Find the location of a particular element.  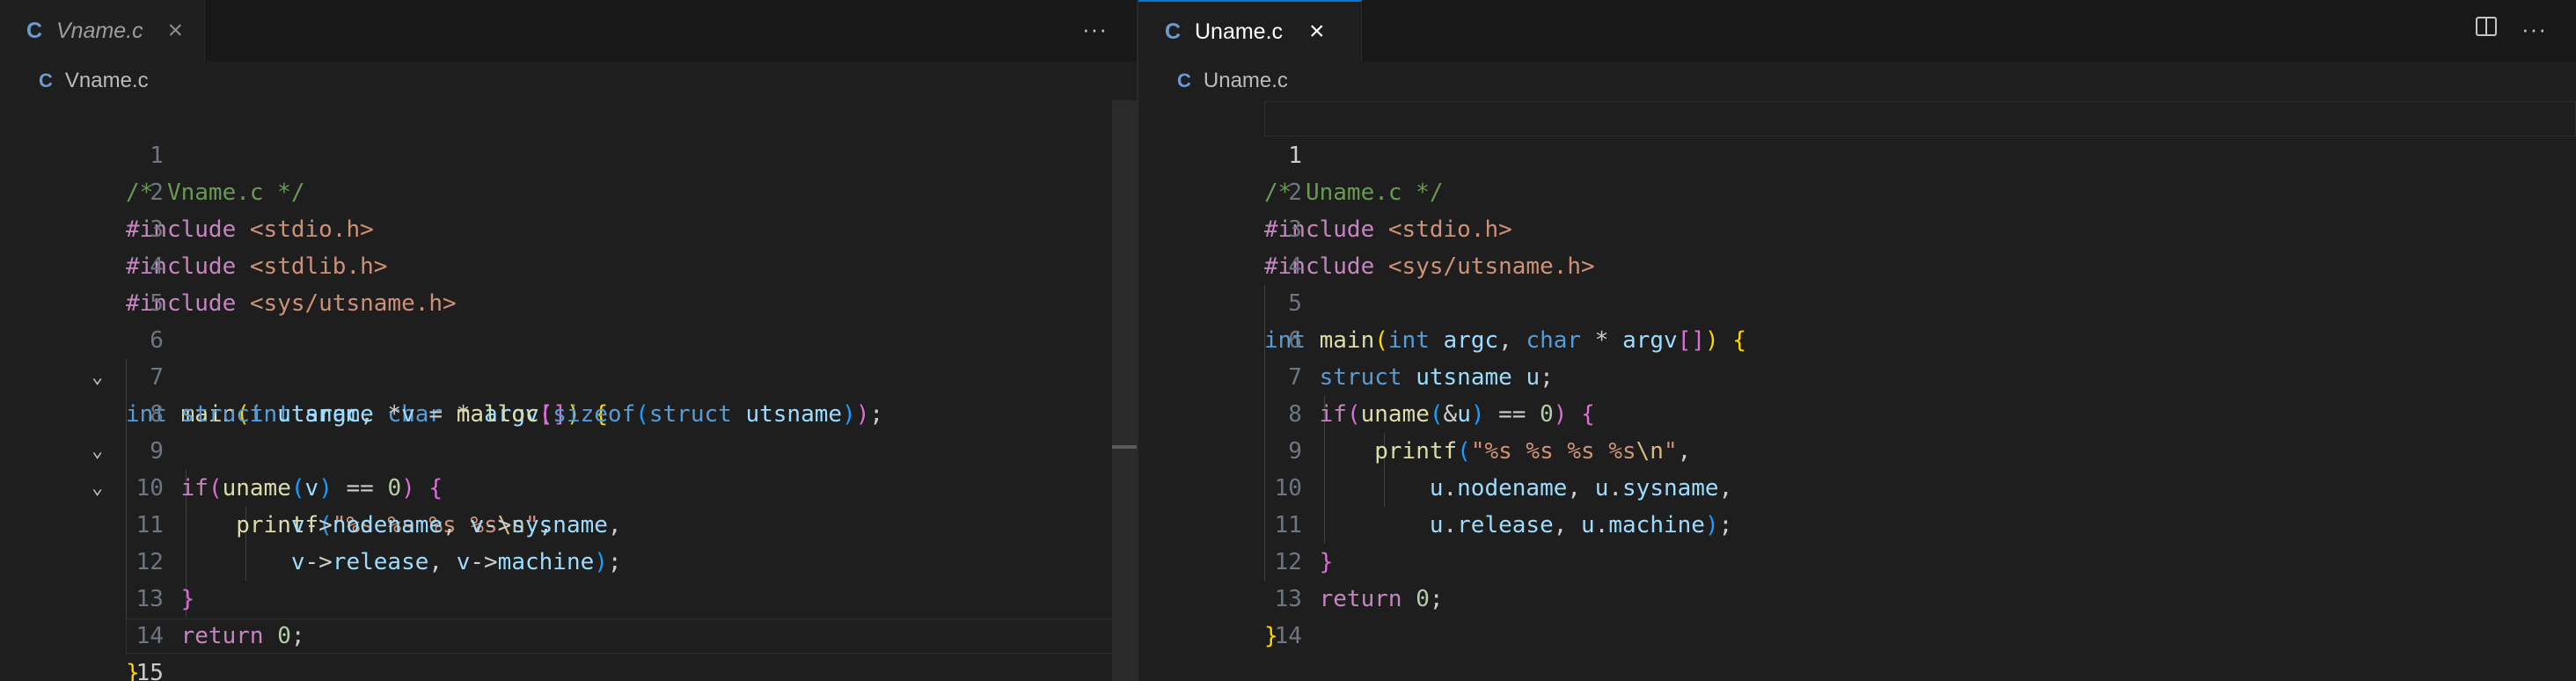

code-line: 5 int main(int argc, char * argv[]) { is located at coordinates (1857, 301).